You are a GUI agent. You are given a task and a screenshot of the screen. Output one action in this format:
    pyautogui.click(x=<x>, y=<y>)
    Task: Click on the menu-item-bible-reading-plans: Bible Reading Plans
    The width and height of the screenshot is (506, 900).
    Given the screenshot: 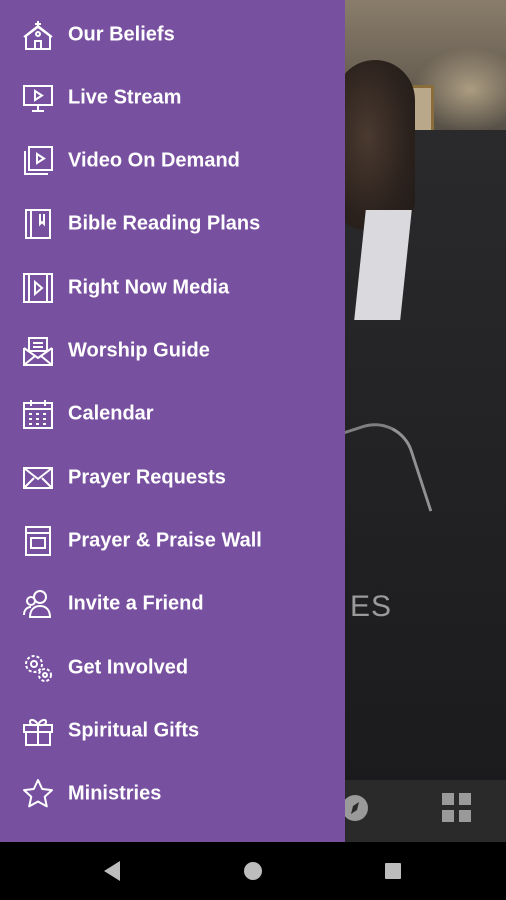 What is the action you would take?
    pyautogui.click(x=172, y=223)
    